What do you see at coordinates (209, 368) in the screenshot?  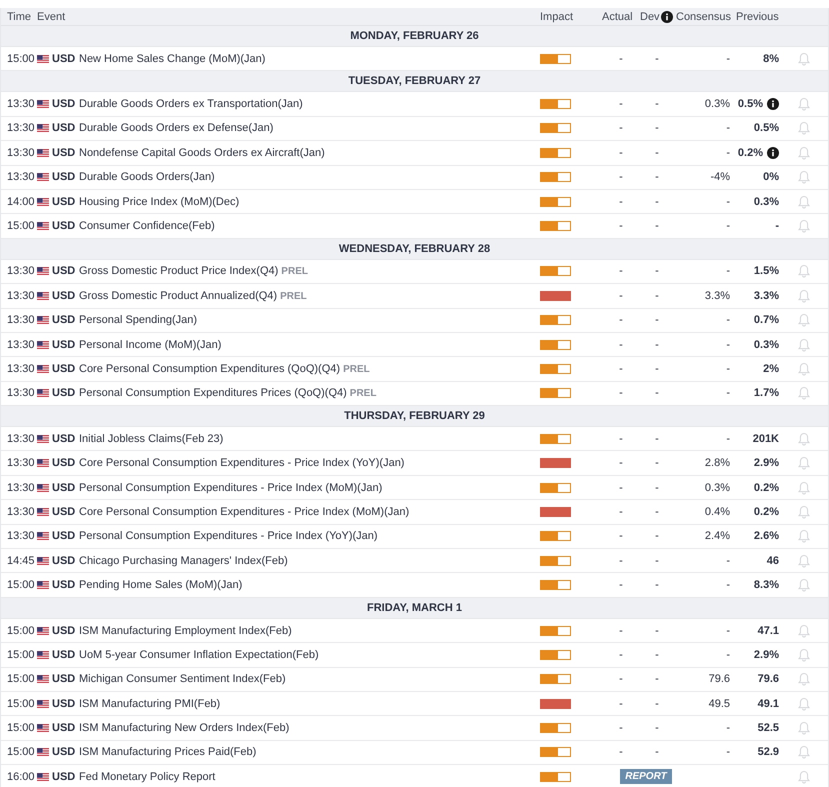 I see `event-name: Core Personal Consumption Expenditures (QoQ)(Q4)` at bounding box center [209, 368].